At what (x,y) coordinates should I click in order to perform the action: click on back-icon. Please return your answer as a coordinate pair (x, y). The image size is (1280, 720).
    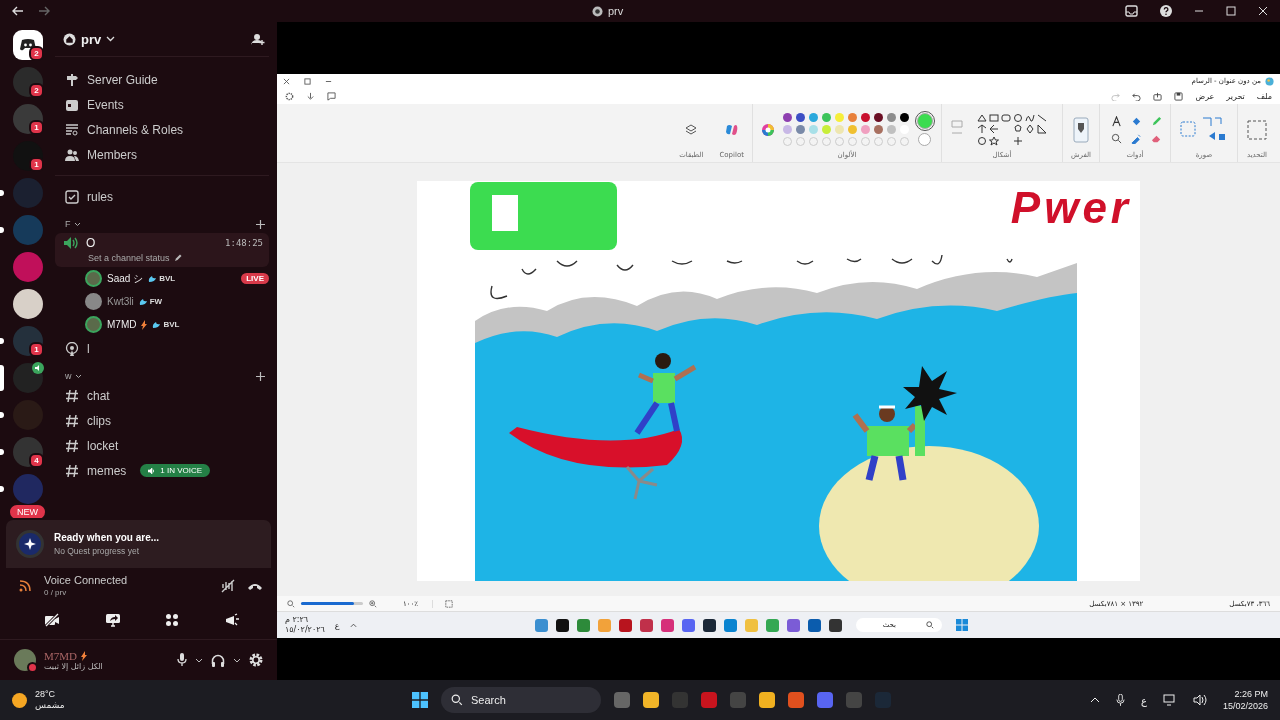
    Looking at the image, I should click on (18, 11).